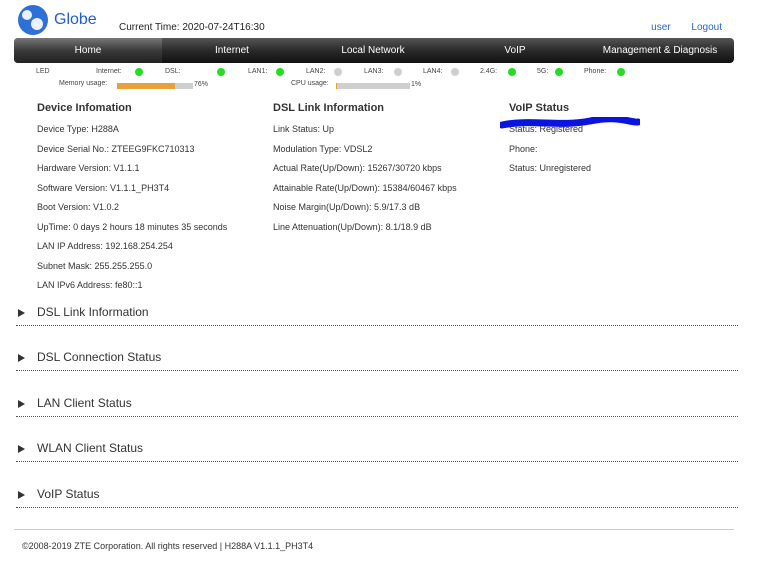 Image resolution: width=760 pixels, height=570 pixels. Describe the element at coordinates (595, 71) in the screenshot. I see `led-phone-label: Phone:` at that location.